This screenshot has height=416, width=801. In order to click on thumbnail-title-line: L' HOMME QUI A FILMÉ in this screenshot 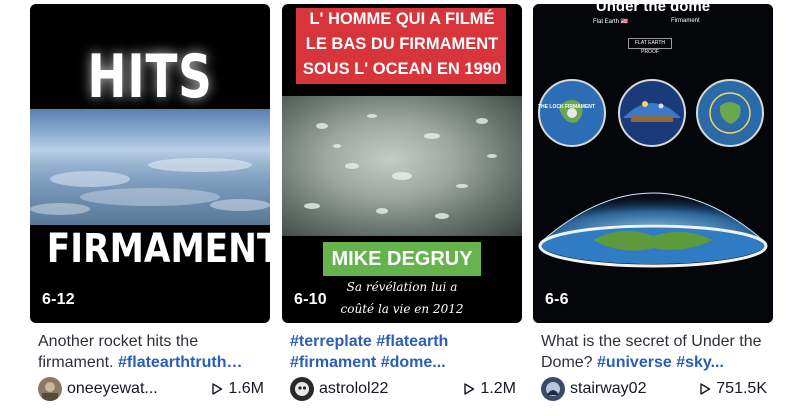, I will do `click(402, 19)`.